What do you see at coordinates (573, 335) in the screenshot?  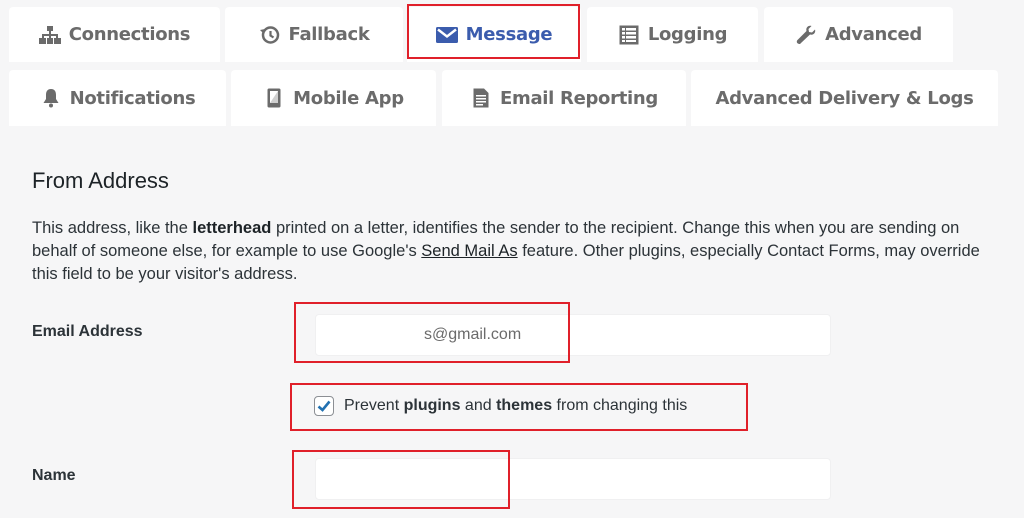 I see `email-address-input: s@gmail.com` at bounding box center [573, 335].